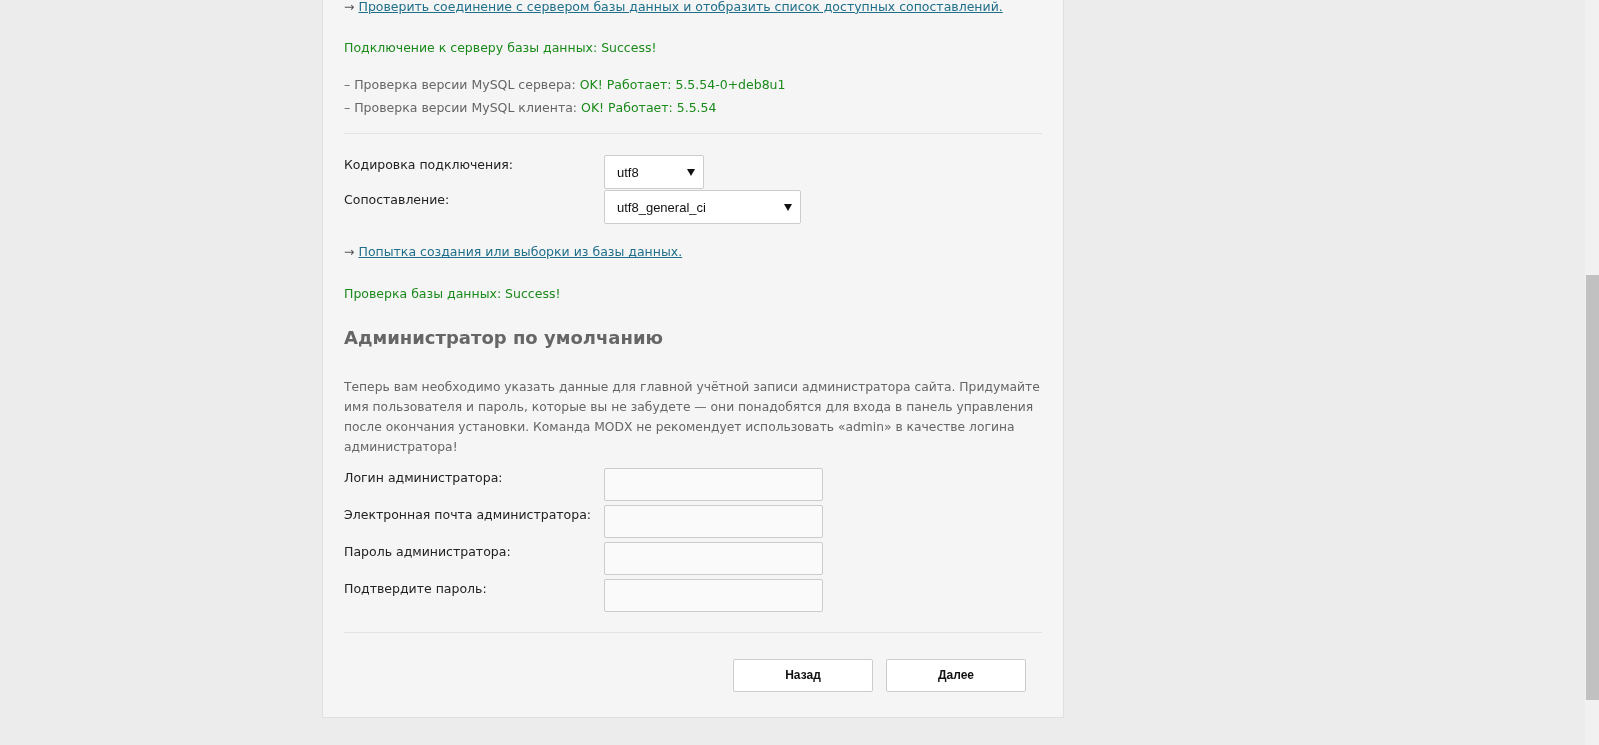 This screenshot has height=745, width=1599. I want to click on scrollbar-thumb, so click(1592, 487).